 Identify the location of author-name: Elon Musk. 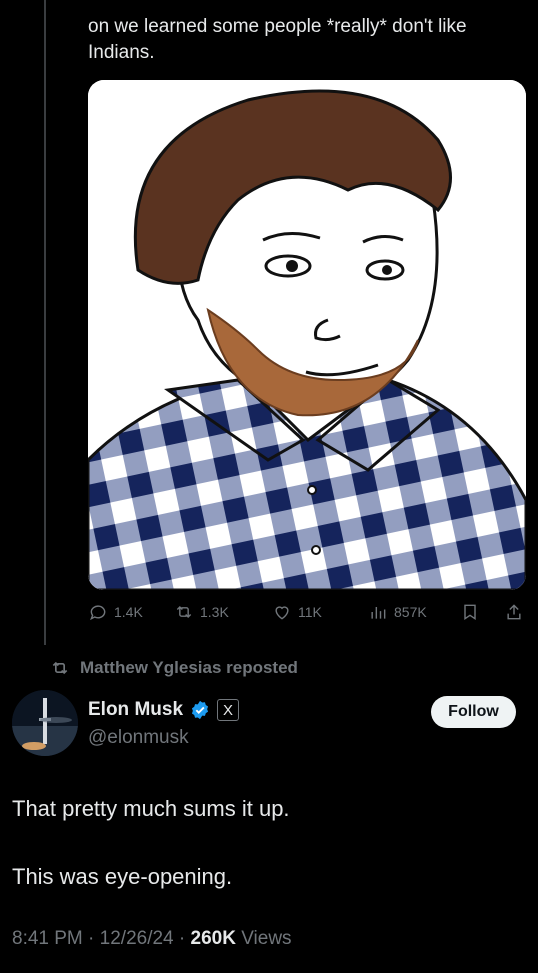
(135, 710).